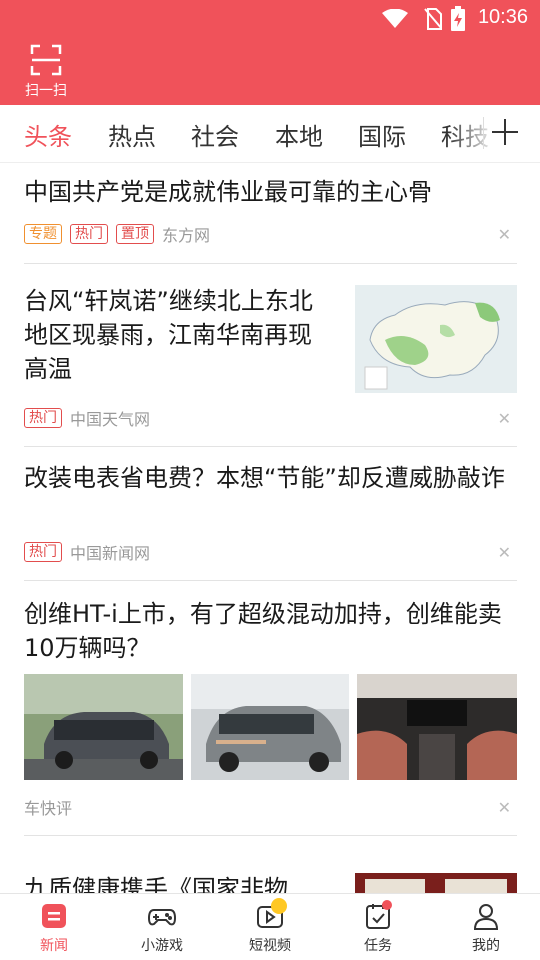 This screenshot has width=540, height=960. What do you see at coordinates (54, 946) in the screenshot?
I see `nav-label: 新闻` at bounding box center [54, 946].